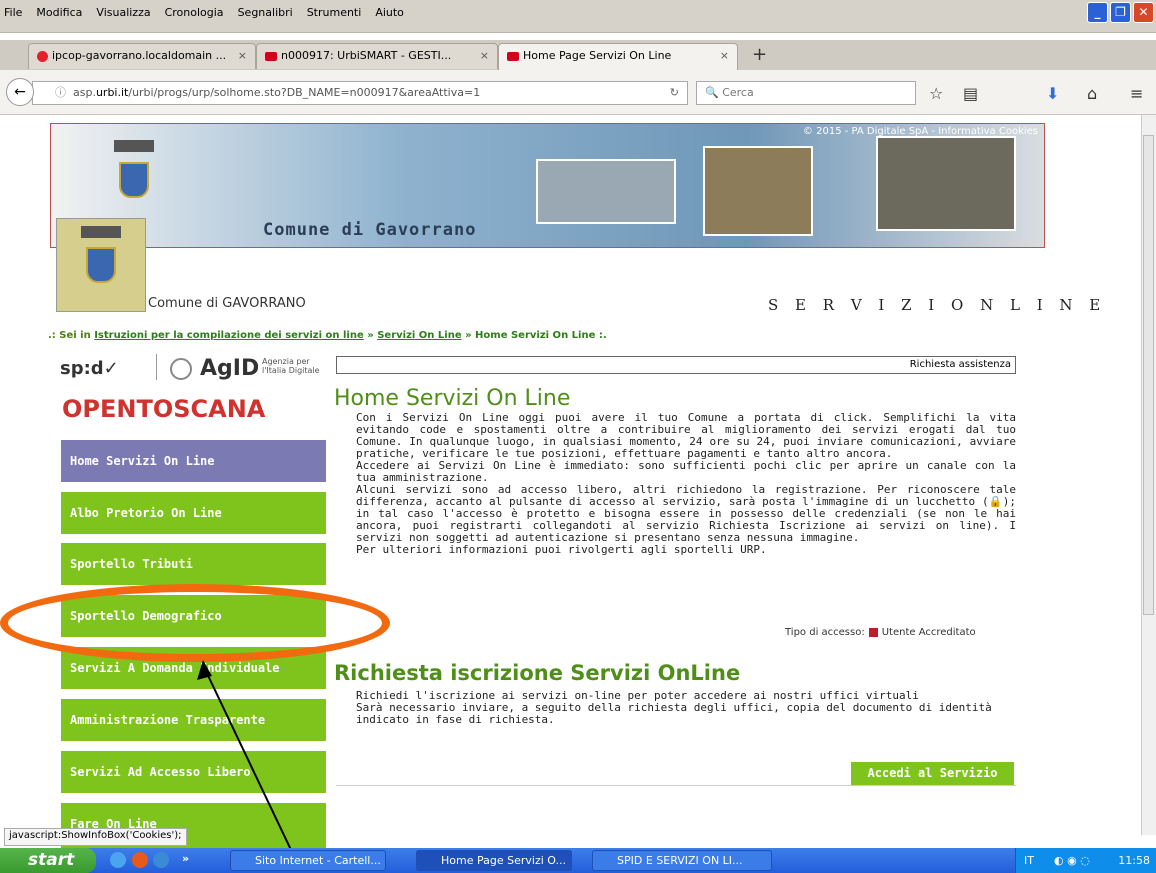 The image size is (1156, 873). Describe the element at coordinates (185, 858) in the screenshot. I see `quicklaunch-chevron-icon: »` at that location.